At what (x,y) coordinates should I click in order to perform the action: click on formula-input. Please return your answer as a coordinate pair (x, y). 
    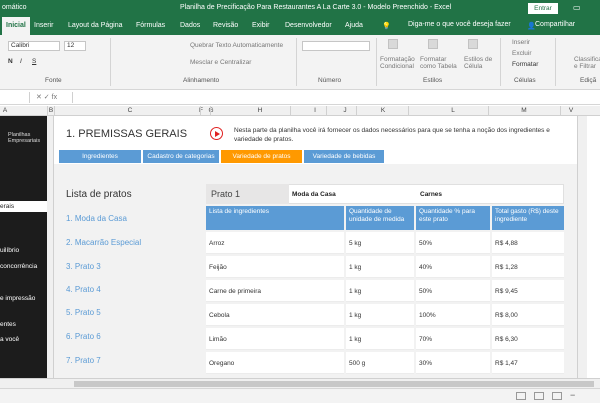
    Looking at the image, I should click on (334, 97).